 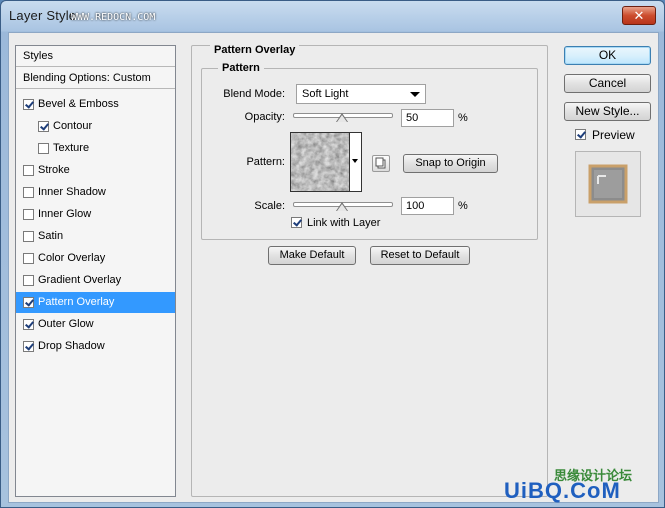 I want to click on style-item-color-overlay: Color Overlay, so click(x=95, y=258).